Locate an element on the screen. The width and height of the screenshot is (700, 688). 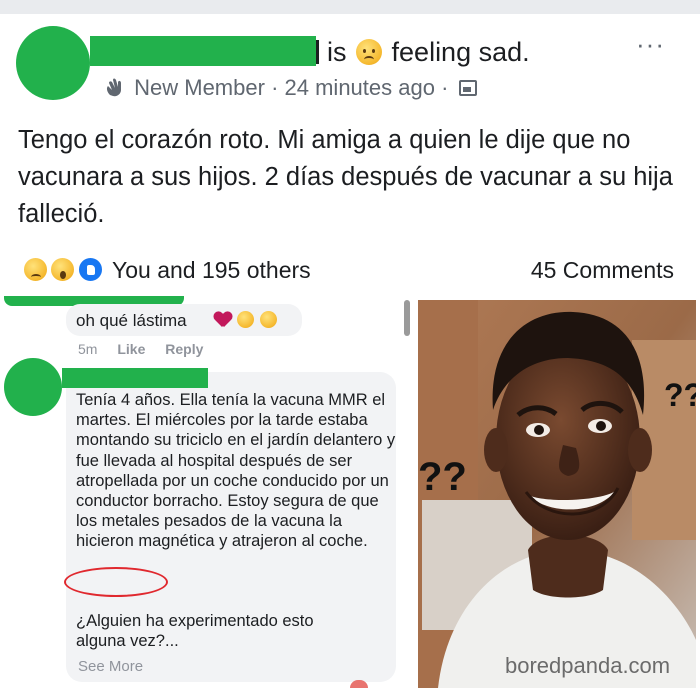
scrollbar is located at coordinates (407, 318).